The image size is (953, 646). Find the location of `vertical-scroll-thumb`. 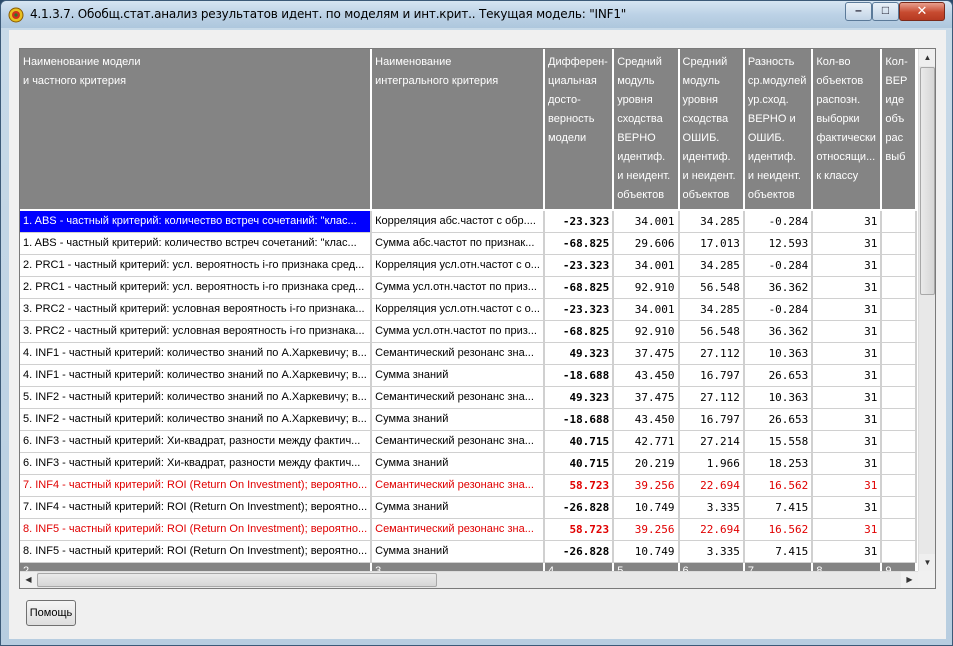

vertical-scroll-thumb is located at coordinates (927, 181).